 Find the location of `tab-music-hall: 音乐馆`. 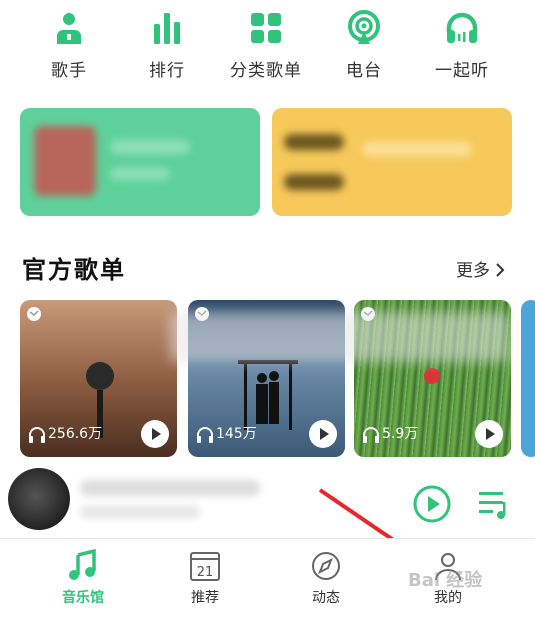

tab-music-hall: 音乐馆 is located at coordinates (83, 578).